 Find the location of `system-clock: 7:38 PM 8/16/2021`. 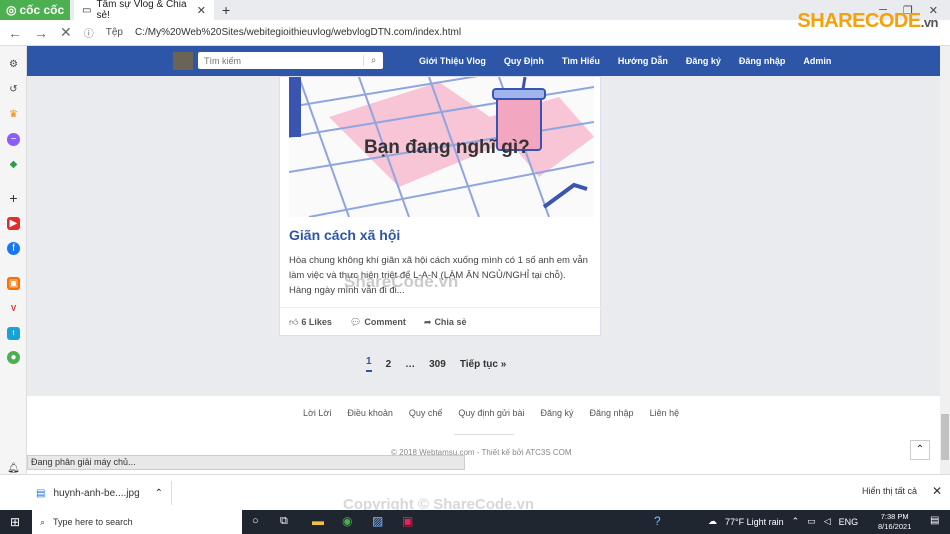

system-clock: 7:38 PM 8/16/2021 is located at coordinates (894, 522).